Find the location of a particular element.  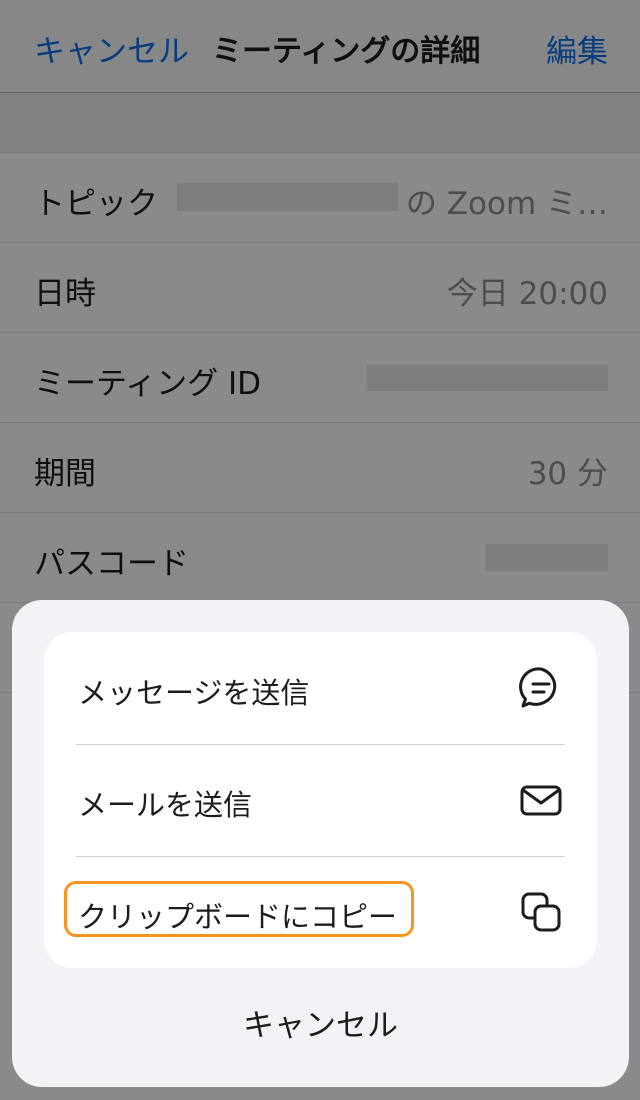

send-message-item: メッセージを送信 is located at coordinates (320, 688).